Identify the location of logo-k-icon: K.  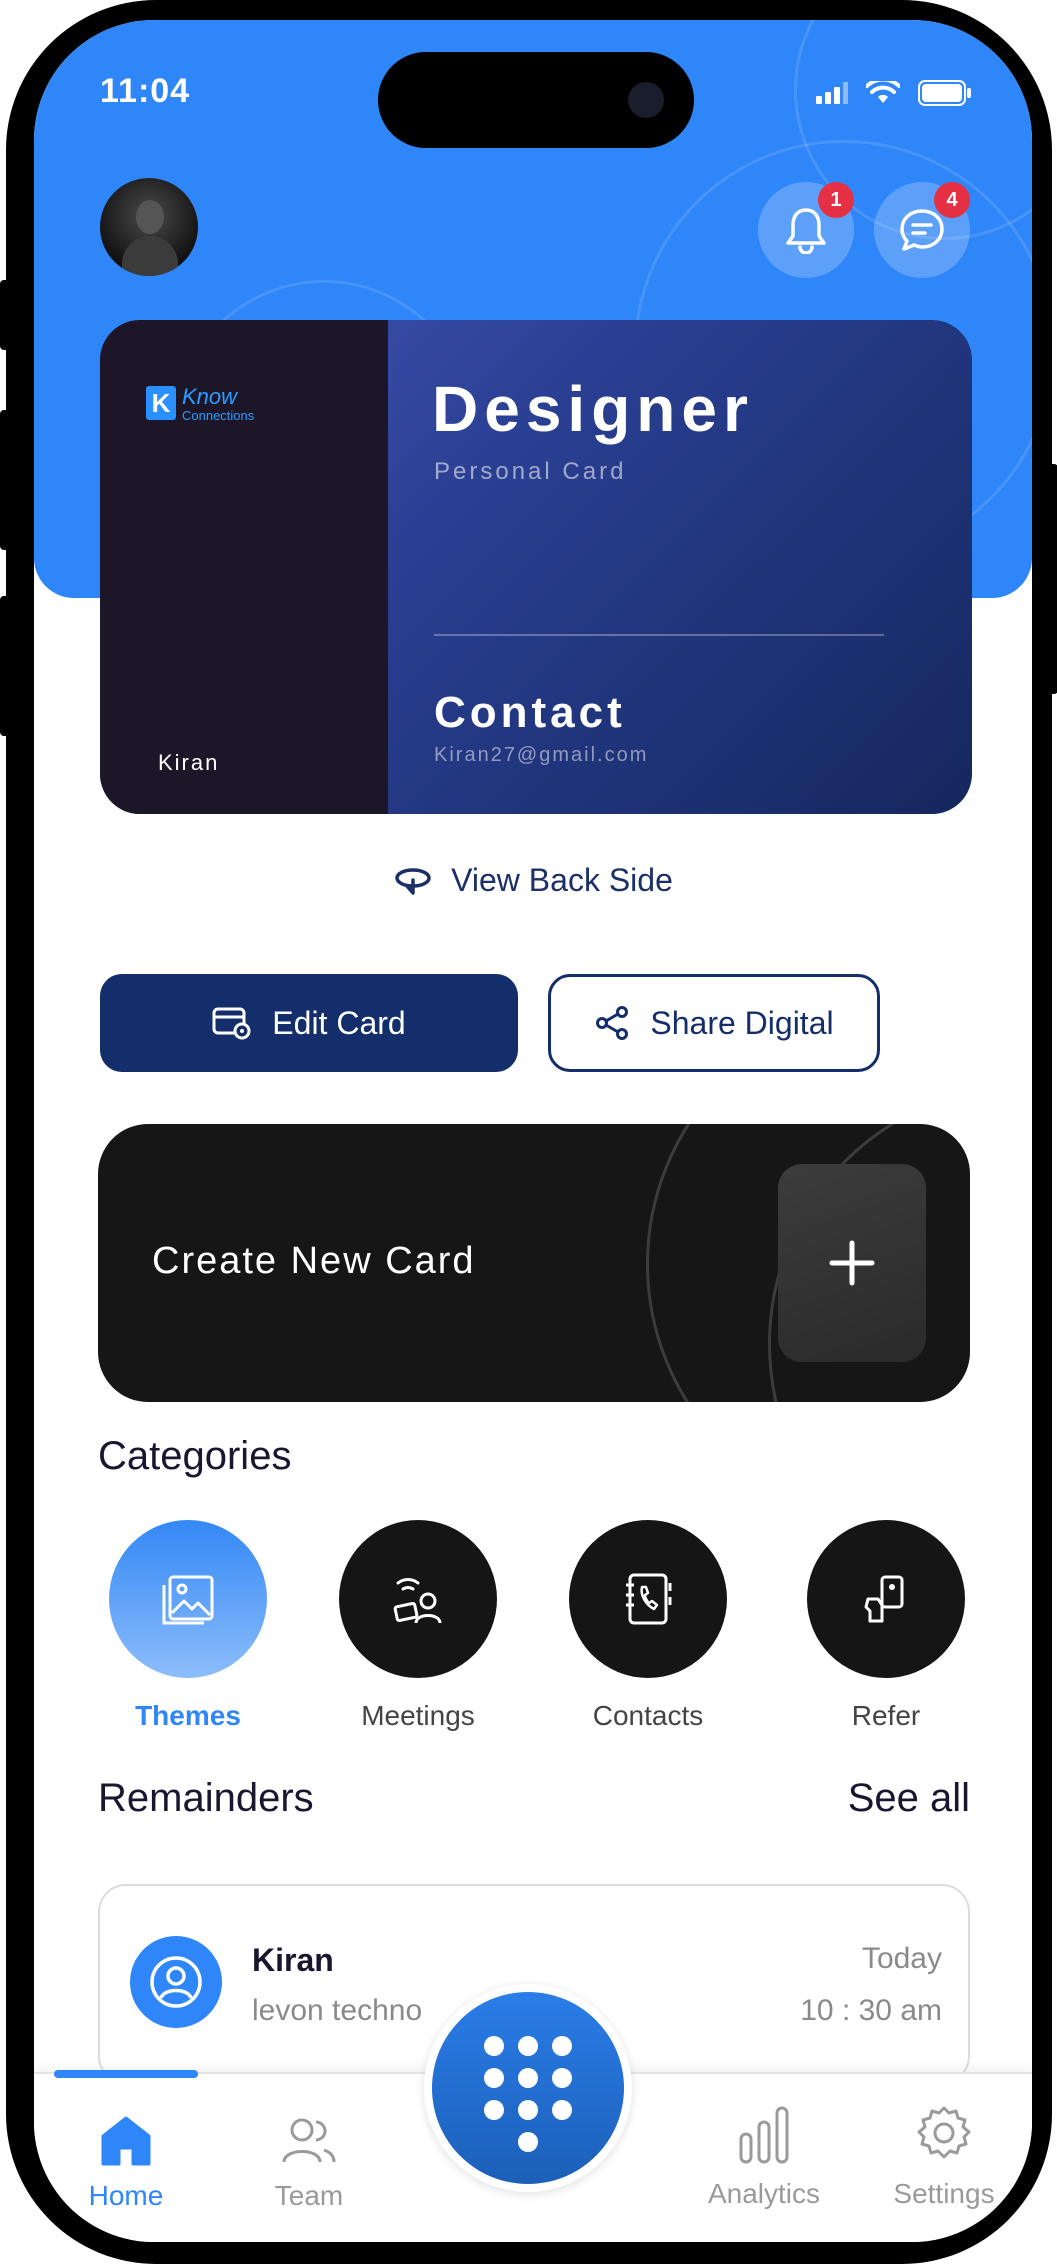
(161, 403).